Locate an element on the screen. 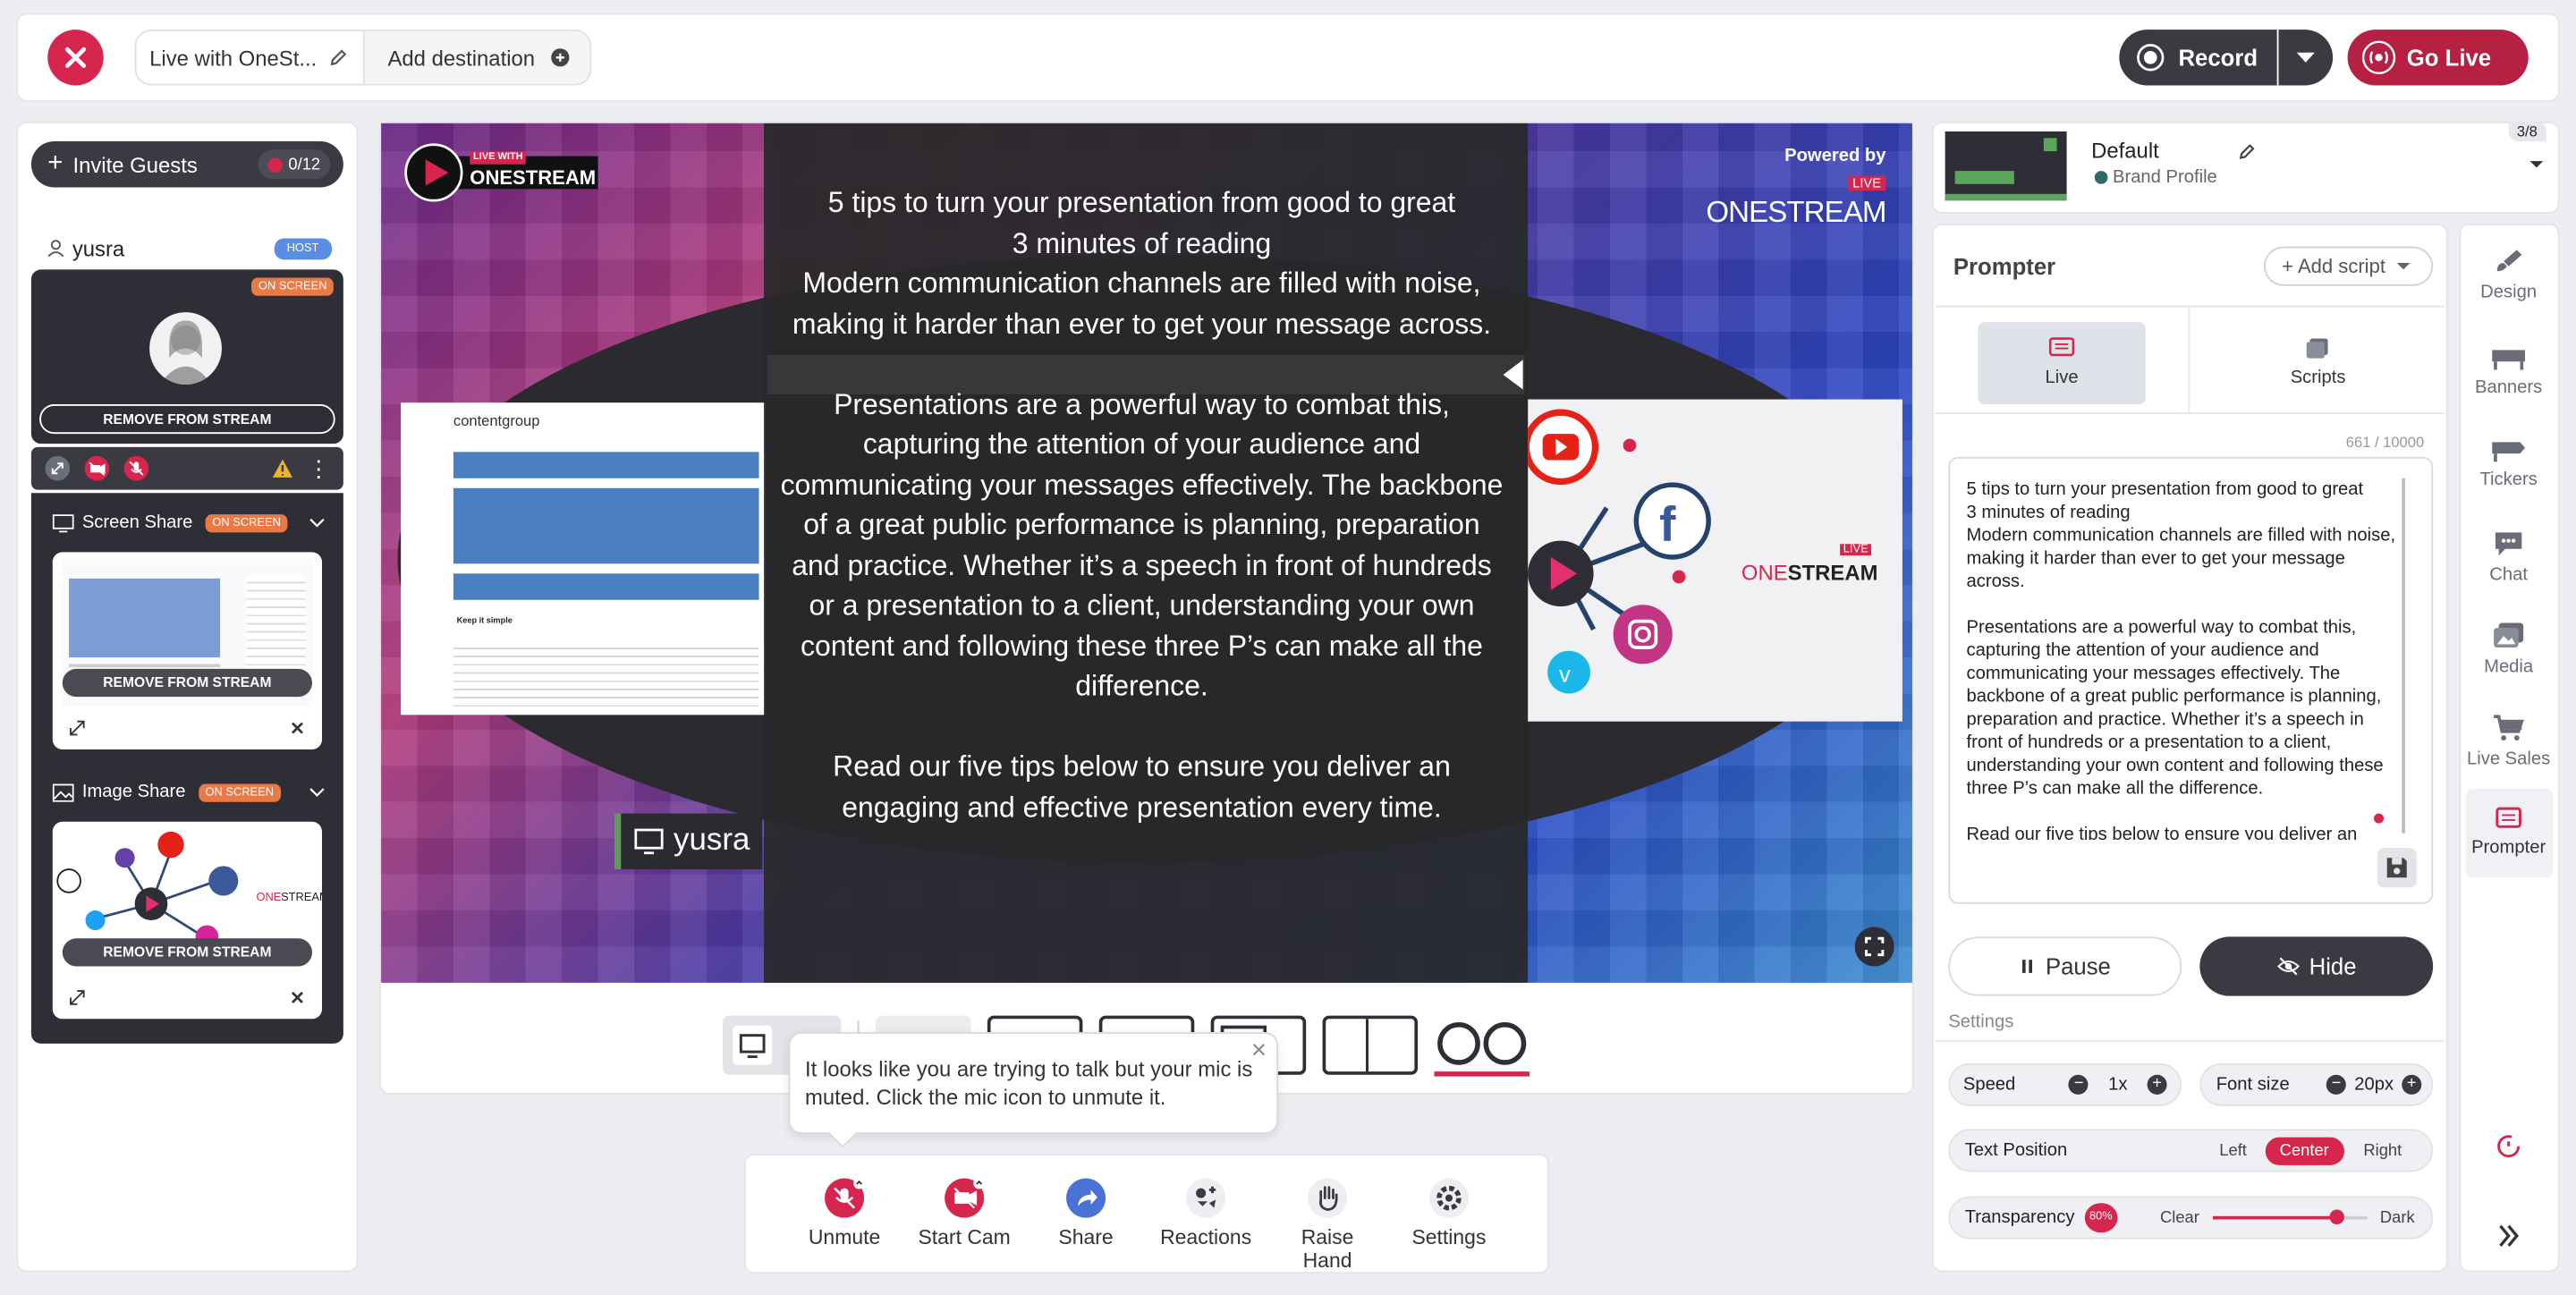 Image resolution: width=2576 pixels, height=1295 pixels. reactions-label: Reactions is located at coordinates (1206, 1237).